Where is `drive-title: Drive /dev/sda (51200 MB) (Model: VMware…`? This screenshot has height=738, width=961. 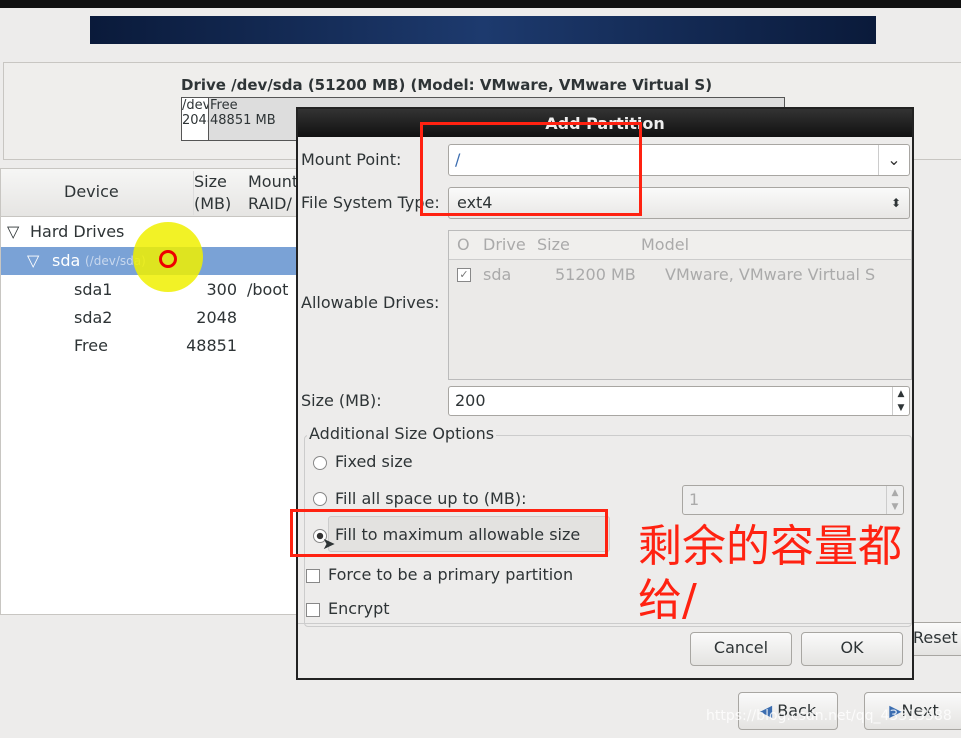 drive-title: Drive /dev/sda (51200 MB) (Model: VMware… is located at coordinates (447, 85).